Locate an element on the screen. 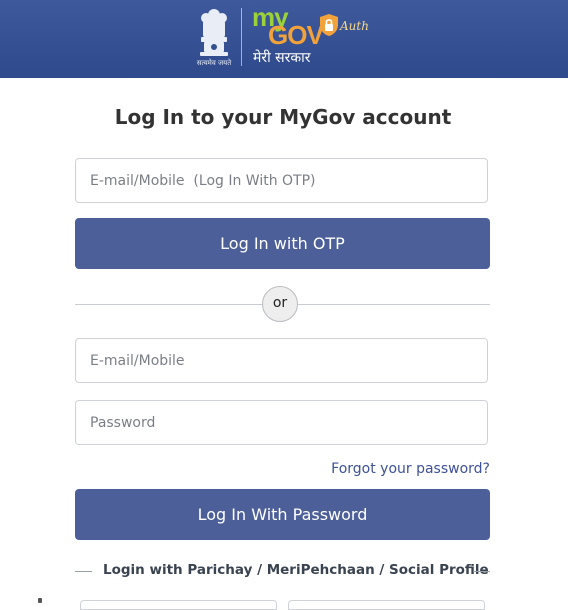 Image resolution: width=568 pixels, height=610 pixels. scroll-indicator is located at coordinates (40, 600).